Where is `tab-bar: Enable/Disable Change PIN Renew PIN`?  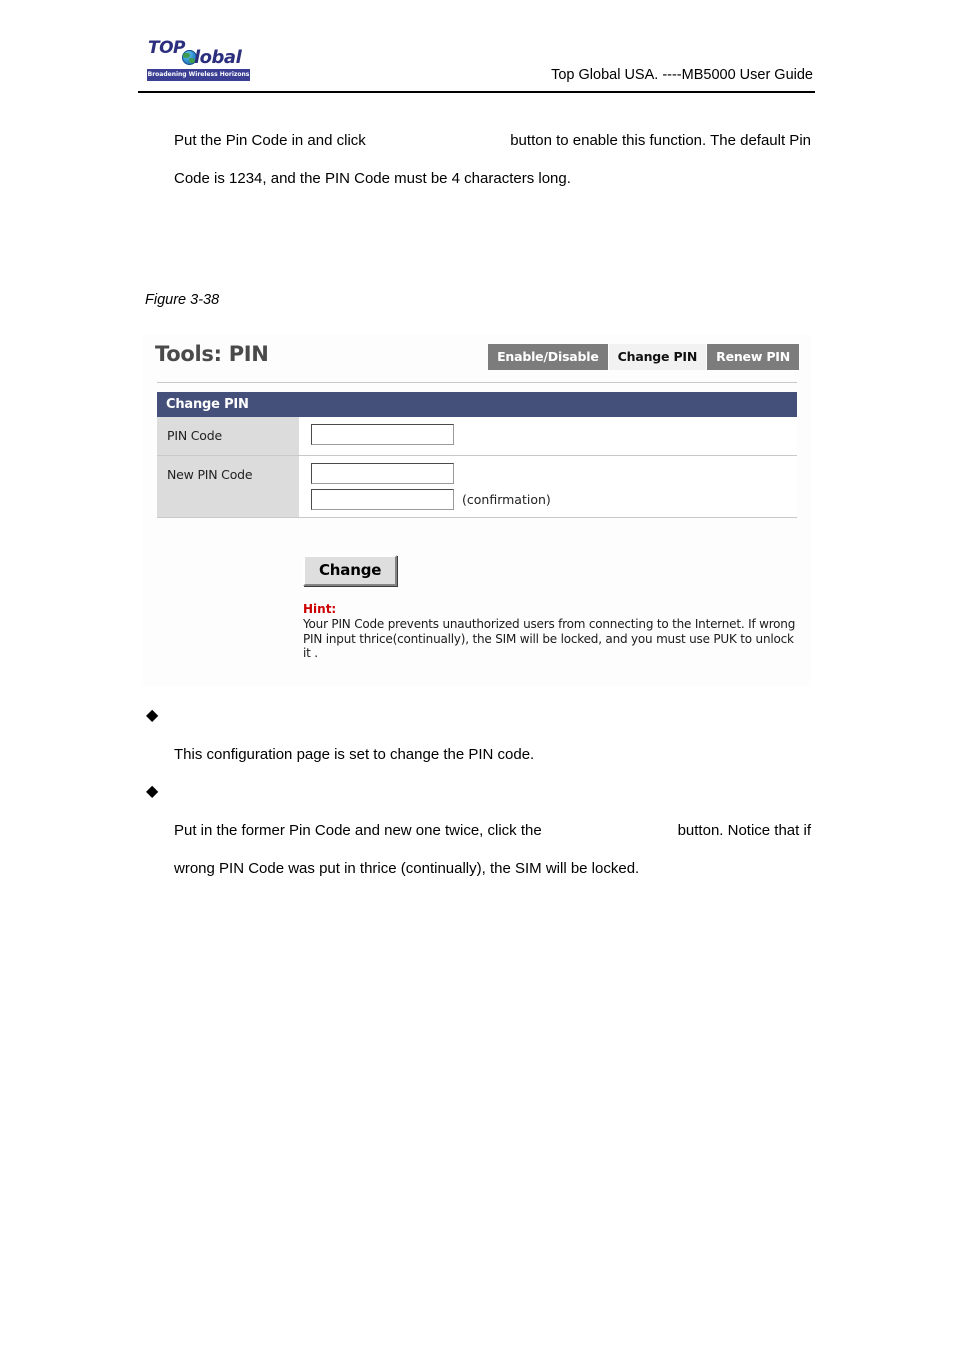
tab-bar: Enable/Disable Change PIN Renew PIN is located at coordinates (643, 357).